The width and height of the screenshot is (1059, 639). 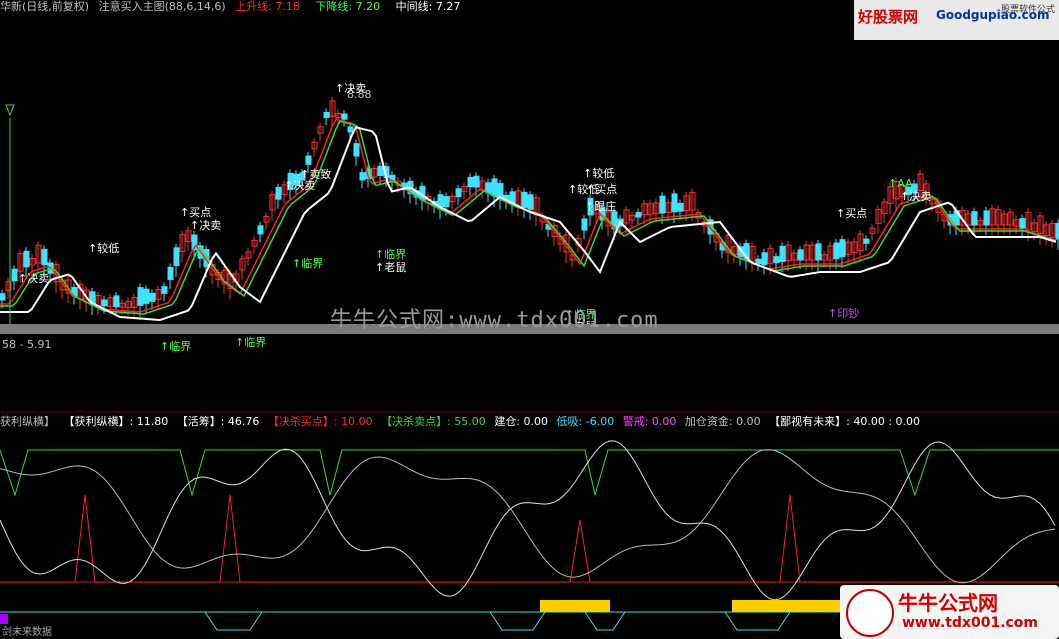 What do you see at coordinates (368, 6) in the screenshot?
I see `down-line-value: 7.20` at bounding box center [368, 6].